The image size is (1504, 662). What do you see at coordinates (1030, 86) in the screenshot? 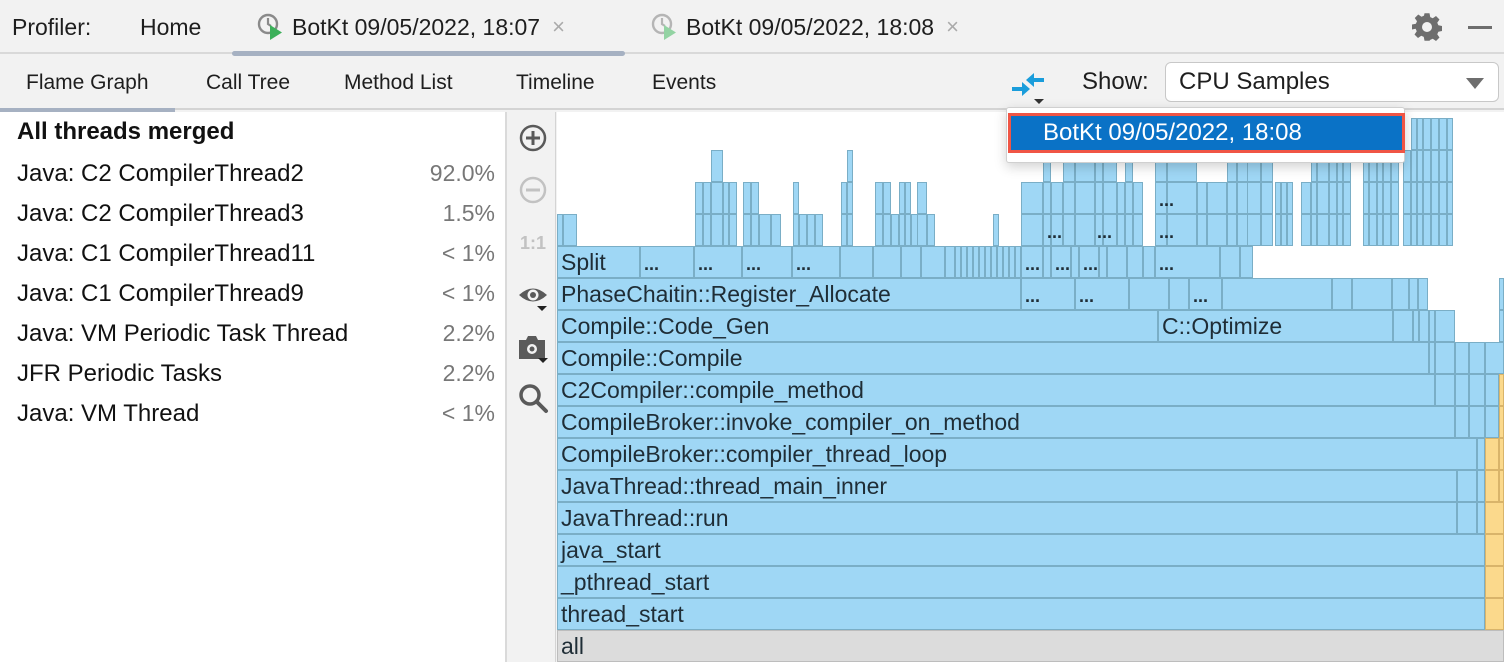
I see `compare-snapshots-icon` at bounding box center [1030, 86].